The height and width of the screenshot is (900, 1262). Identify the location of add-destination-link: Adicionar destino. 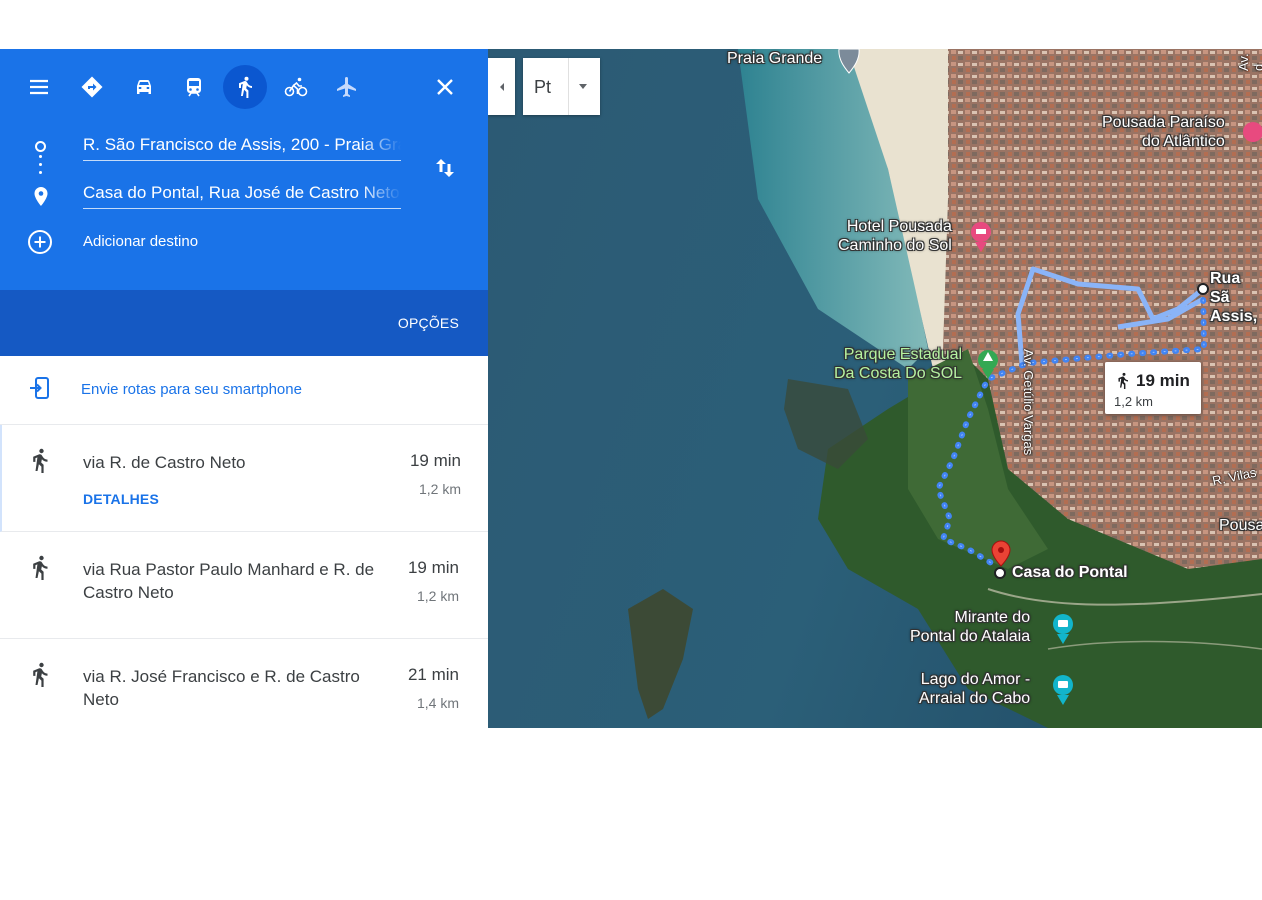
(140, 241).